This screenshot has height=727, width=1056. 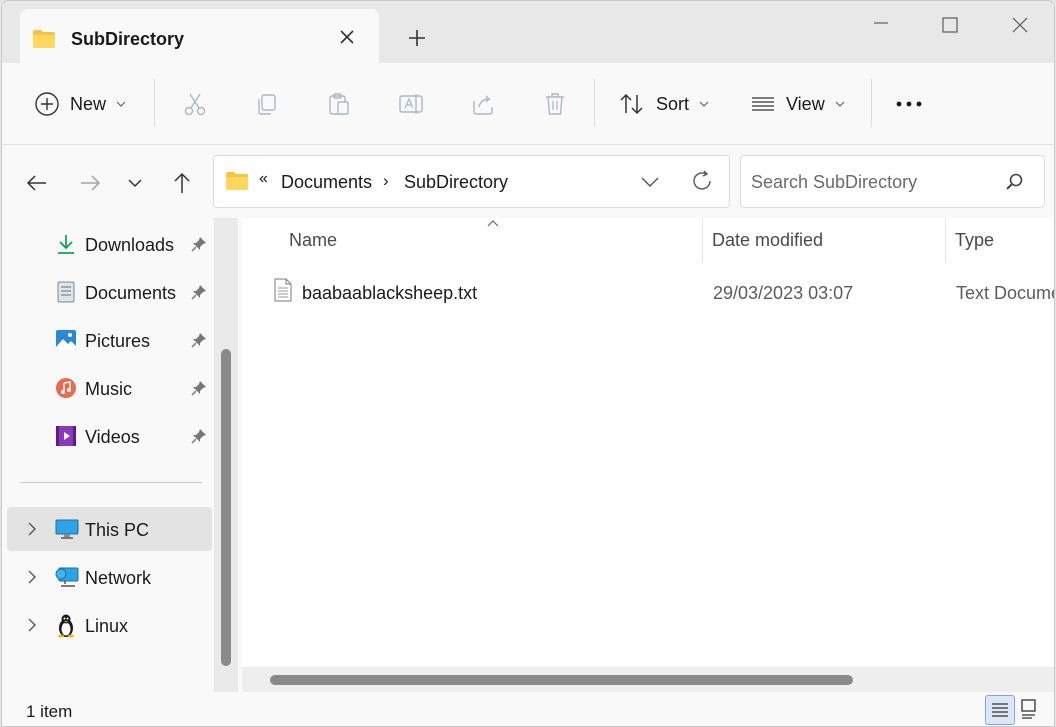 I want to click on tab-subdirectory: SubDirectory, so click(x=199, y=36).